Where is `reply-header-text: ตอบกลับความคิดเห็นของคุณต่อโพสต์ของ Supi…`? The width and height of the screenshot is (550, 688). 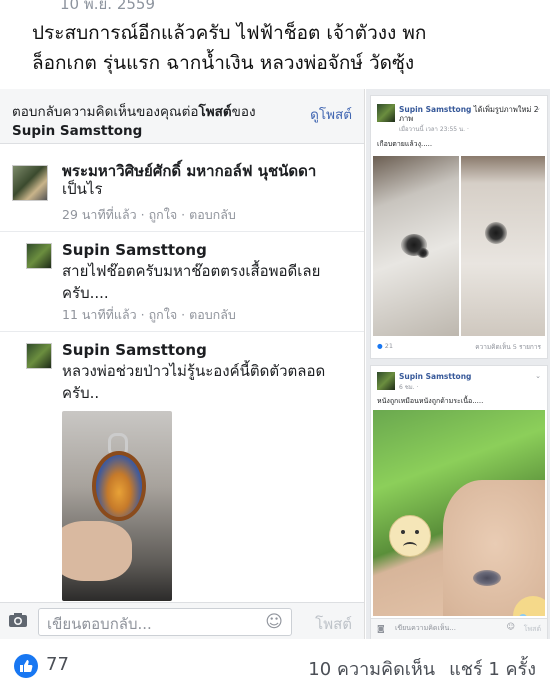 reply-header-text: ตอบกลับความคิดเห็นของคุณต่อโพสต์ของ Supi… is located at coordinates (134, 121).